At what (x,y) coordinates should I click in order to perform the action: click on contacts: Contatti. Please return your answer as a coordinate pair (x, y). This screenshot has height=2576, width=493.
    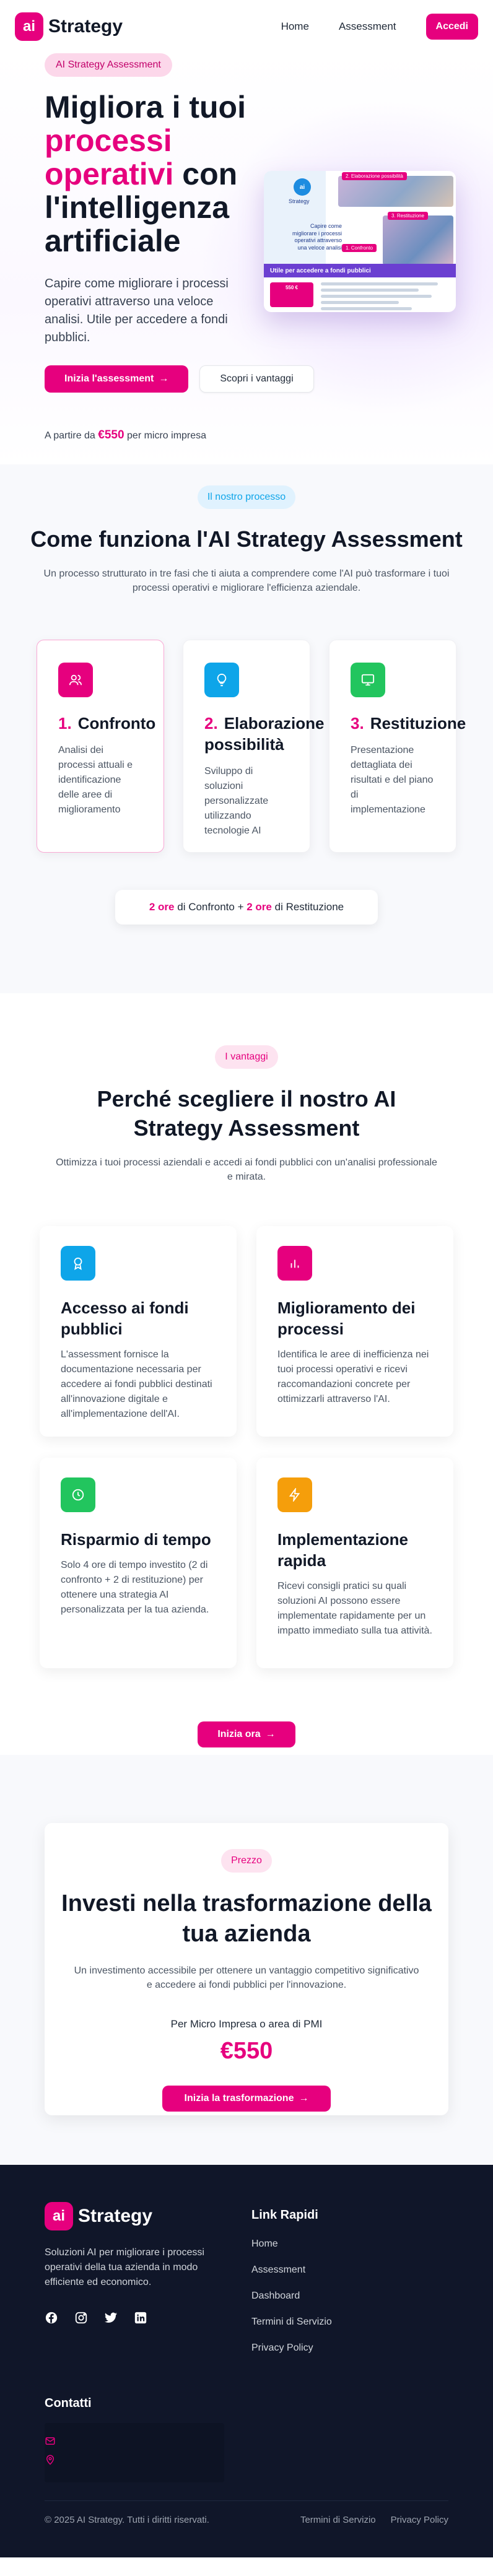
    Looking at the image, I should click on (134, 2439).